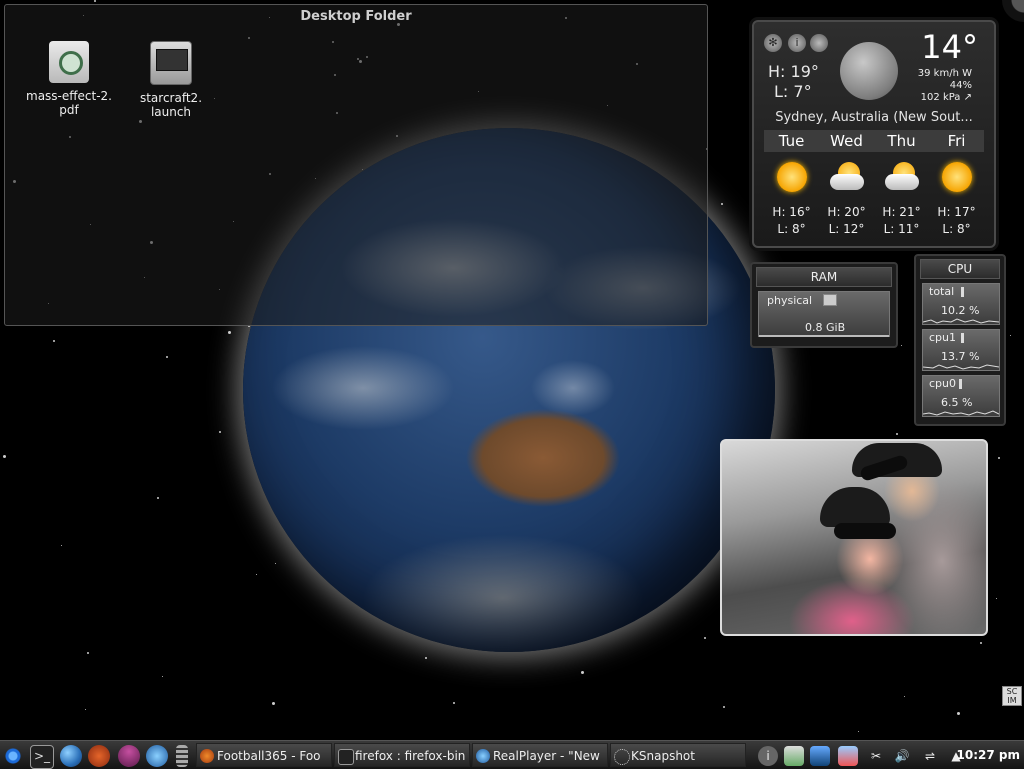 This screenshot has height=769, width=1024. I want to click on forecast-high: H: 20°, so click(846, 212).